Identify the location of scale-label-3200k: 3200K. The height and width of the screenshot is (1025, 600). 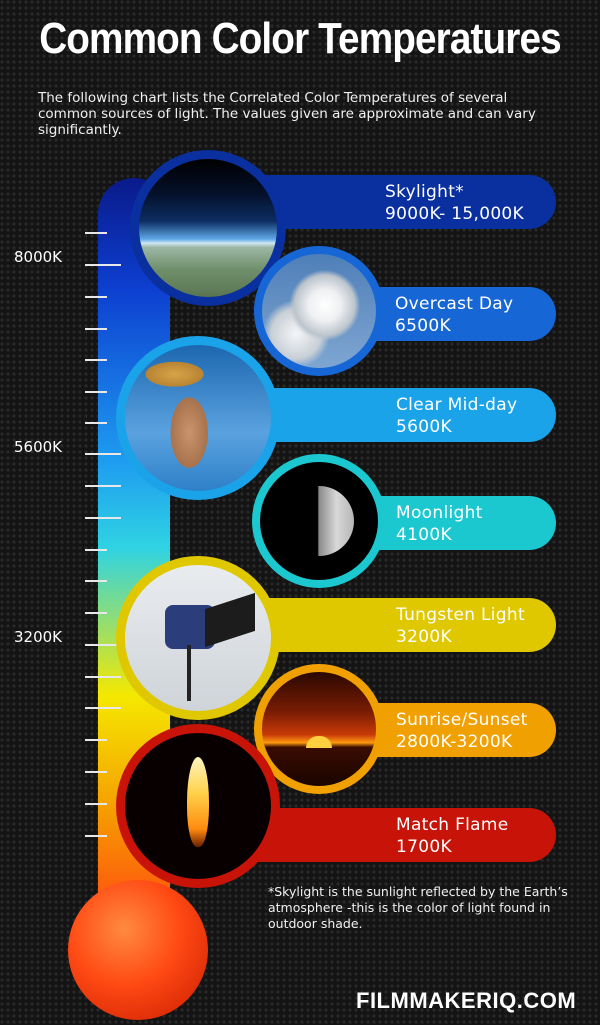
(38, 637).